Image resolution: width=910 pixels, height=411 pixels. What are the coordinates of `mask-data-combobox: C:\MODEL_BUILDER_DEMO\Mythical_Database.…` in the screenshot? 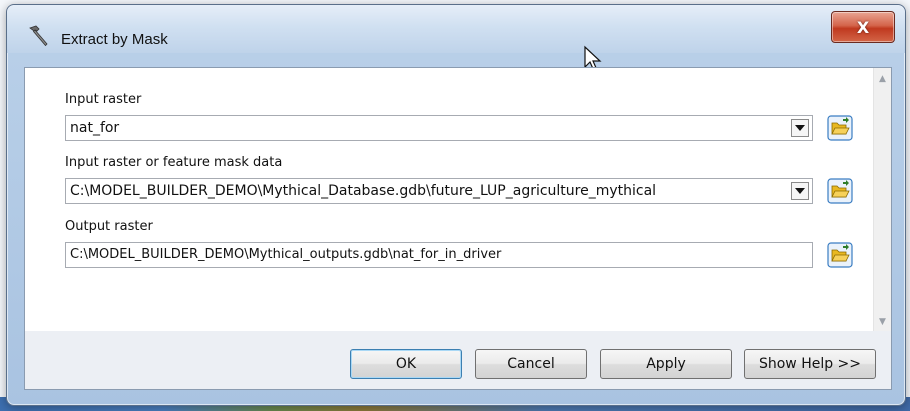 It's located at (439, 191).